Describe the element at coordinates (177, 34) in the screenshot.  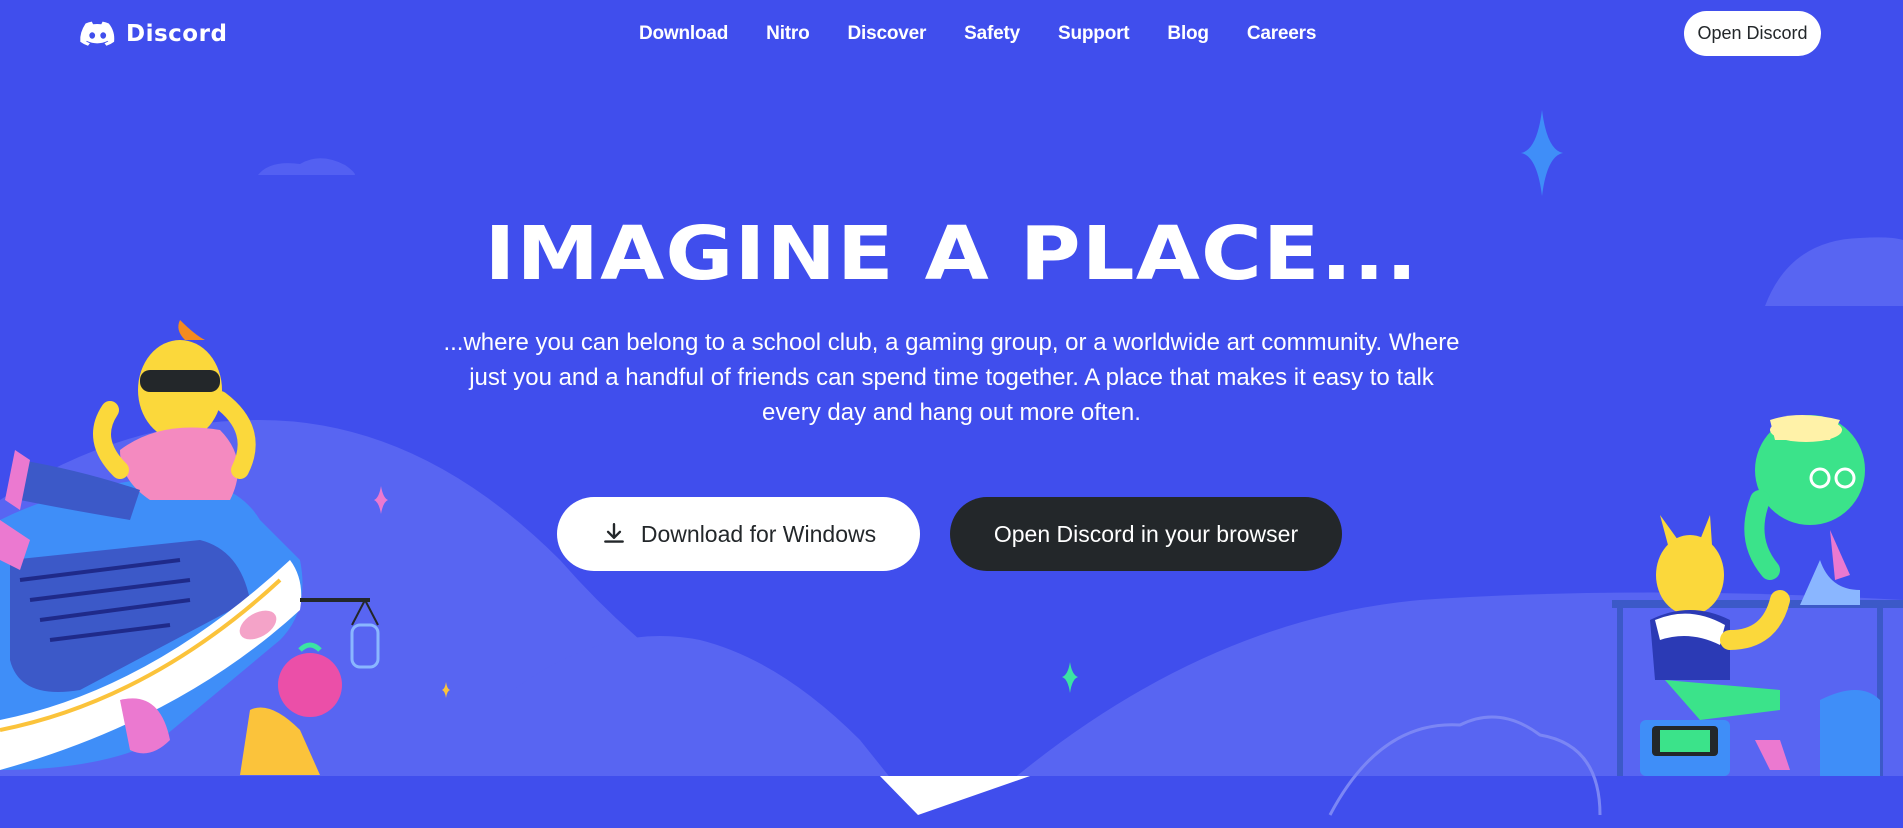
I see `brand-name: Discord` at that location.